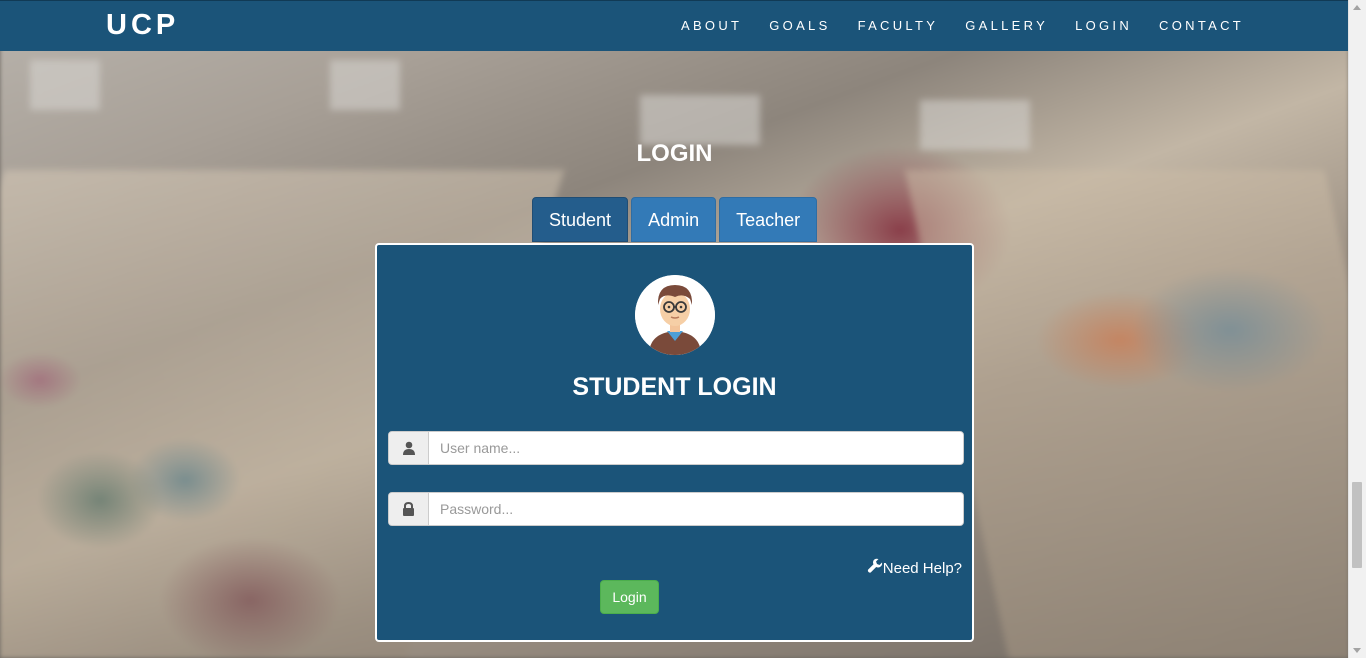 This screenshot has width=1366, height=658. What do you see at coordinates (1357, 7) in the screenshot?
I see `scroll-up-icon` at bounding box center [1357, 7].